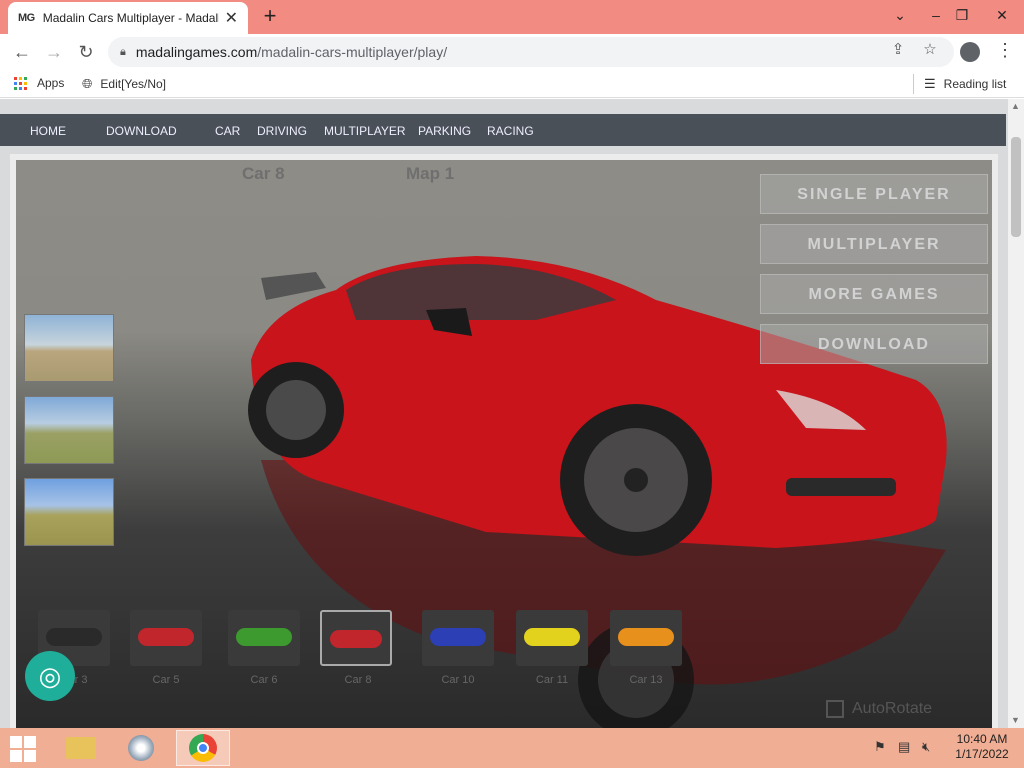 The height and width of the screenshot is (768, 1024). I want to click on apps-grid-icon, so click(20, 83).